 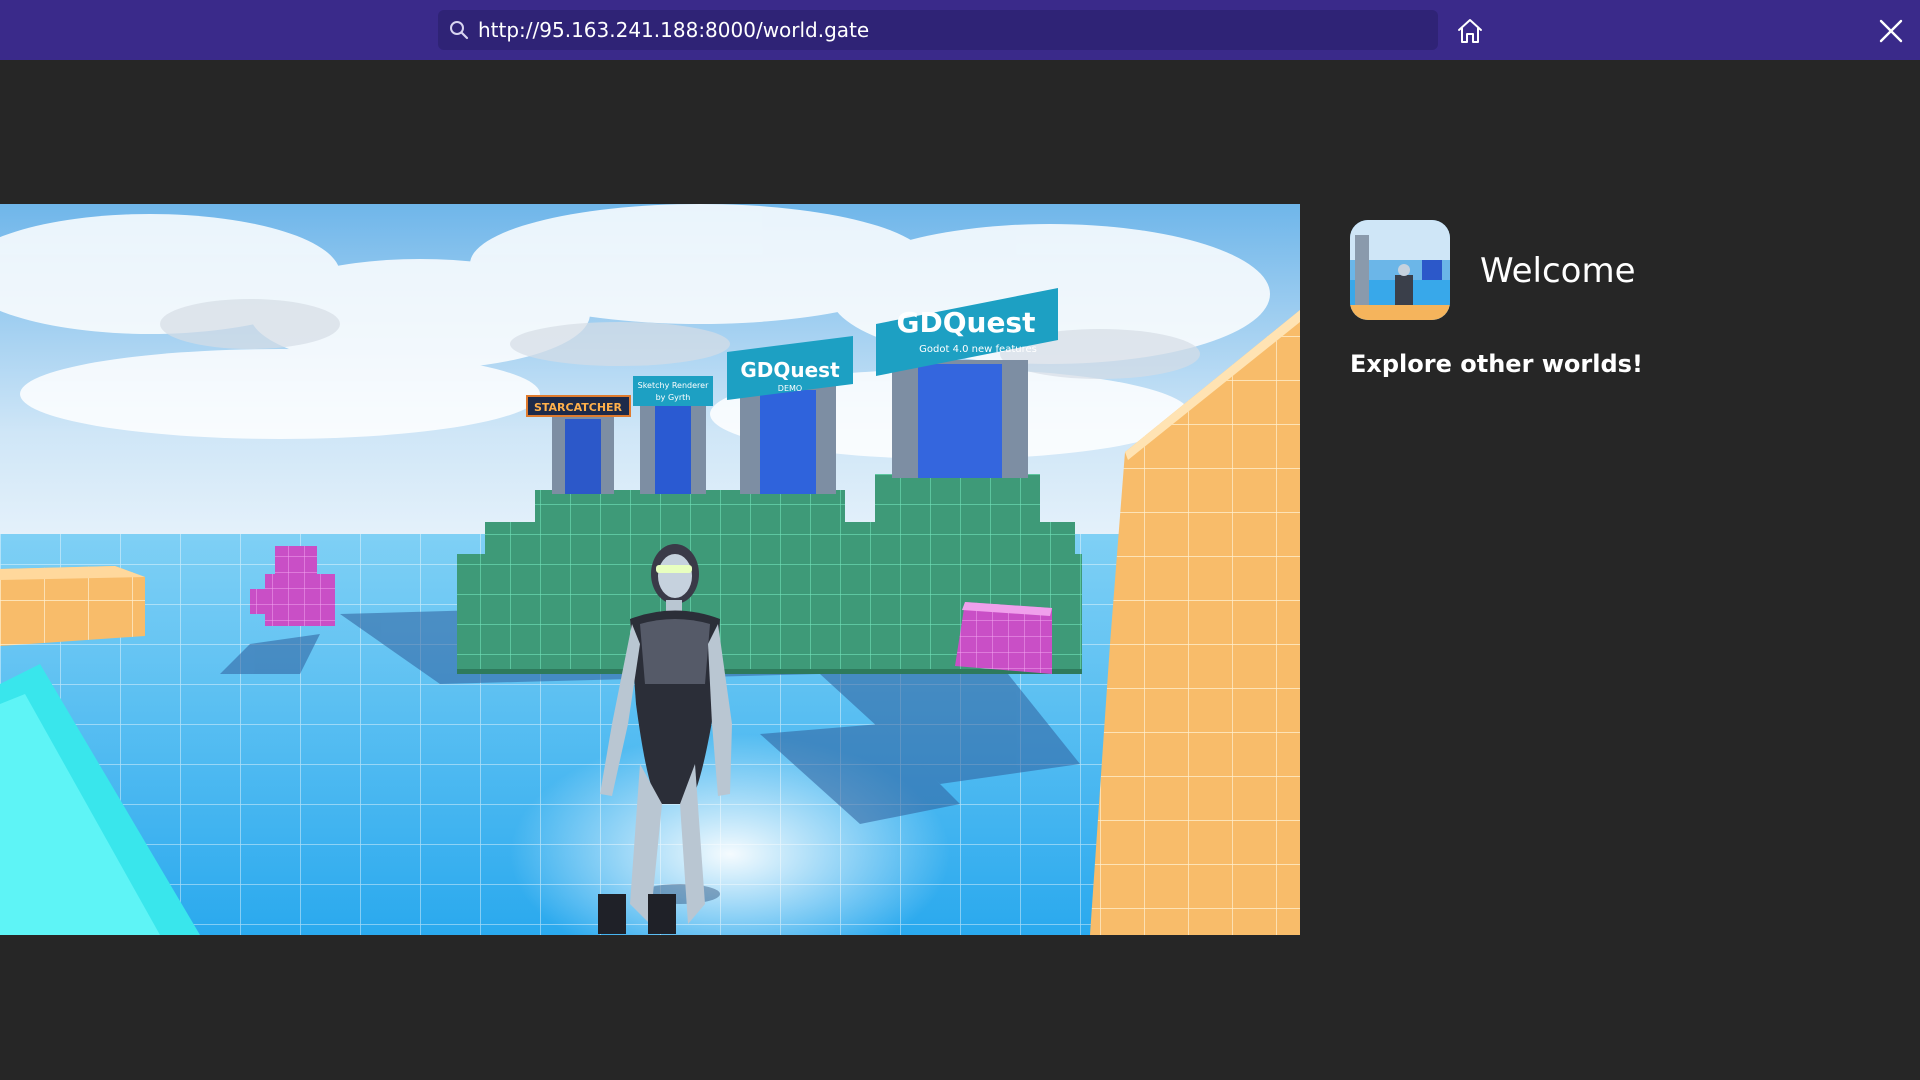 I want to click on browser-toolbar: http://95.163.241.188:8000/world.gate, so click(x=960, y=30).